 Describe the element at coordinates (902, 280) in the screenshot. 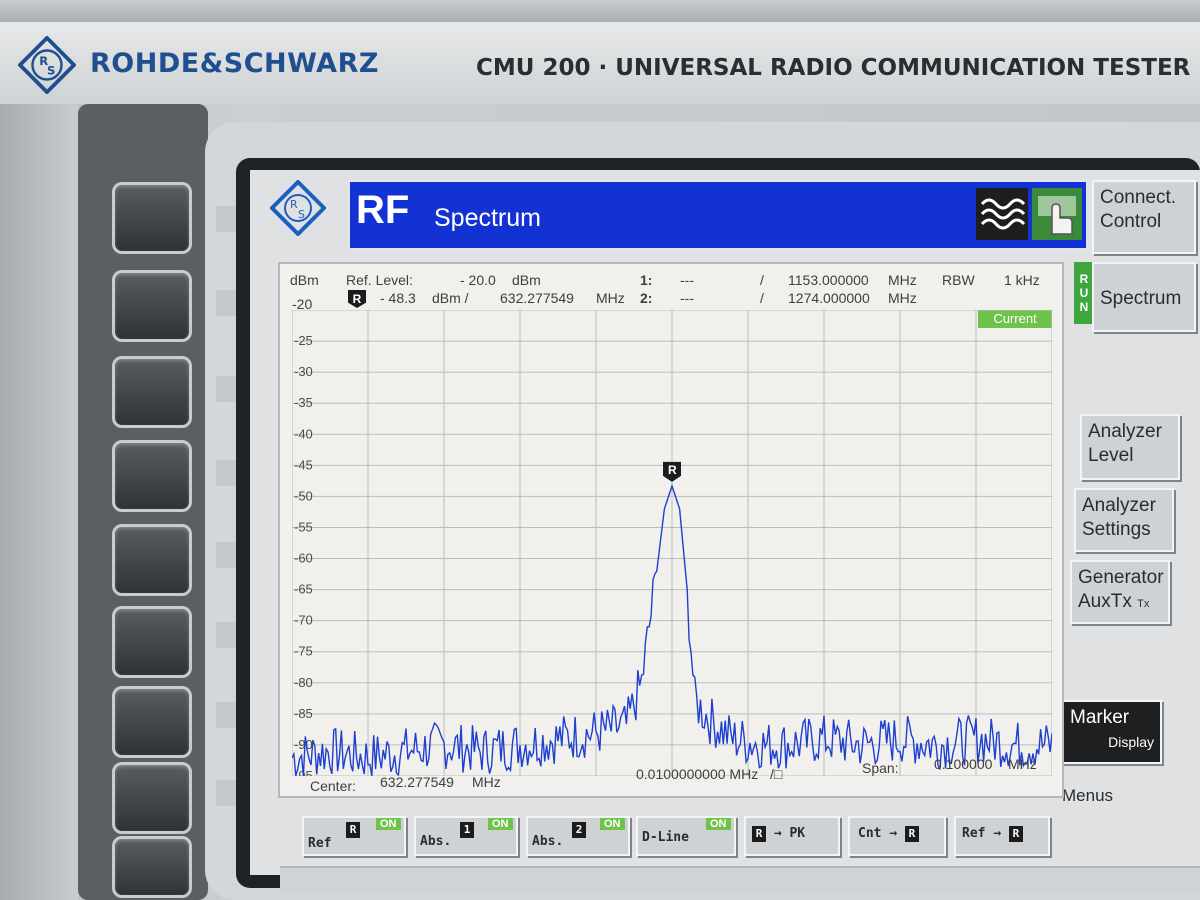

I see `marker-1-freq-unit: MHz` at that location.